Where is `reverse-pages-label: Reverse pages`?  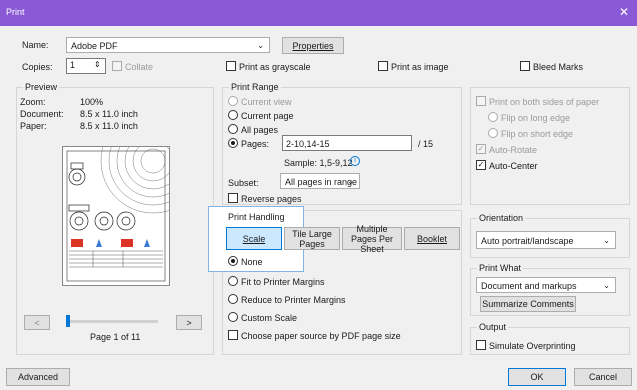
reverse-pages-label: Reverse pages is located at coordinates (271, 199).